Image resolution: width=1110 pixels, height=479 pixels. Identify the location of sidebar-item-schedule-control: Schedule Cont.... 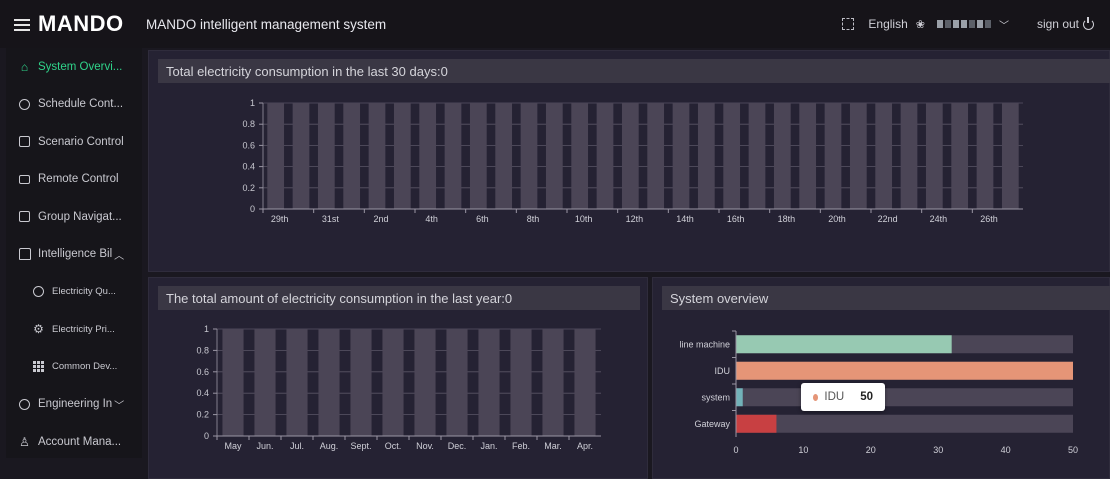
(74, 105).